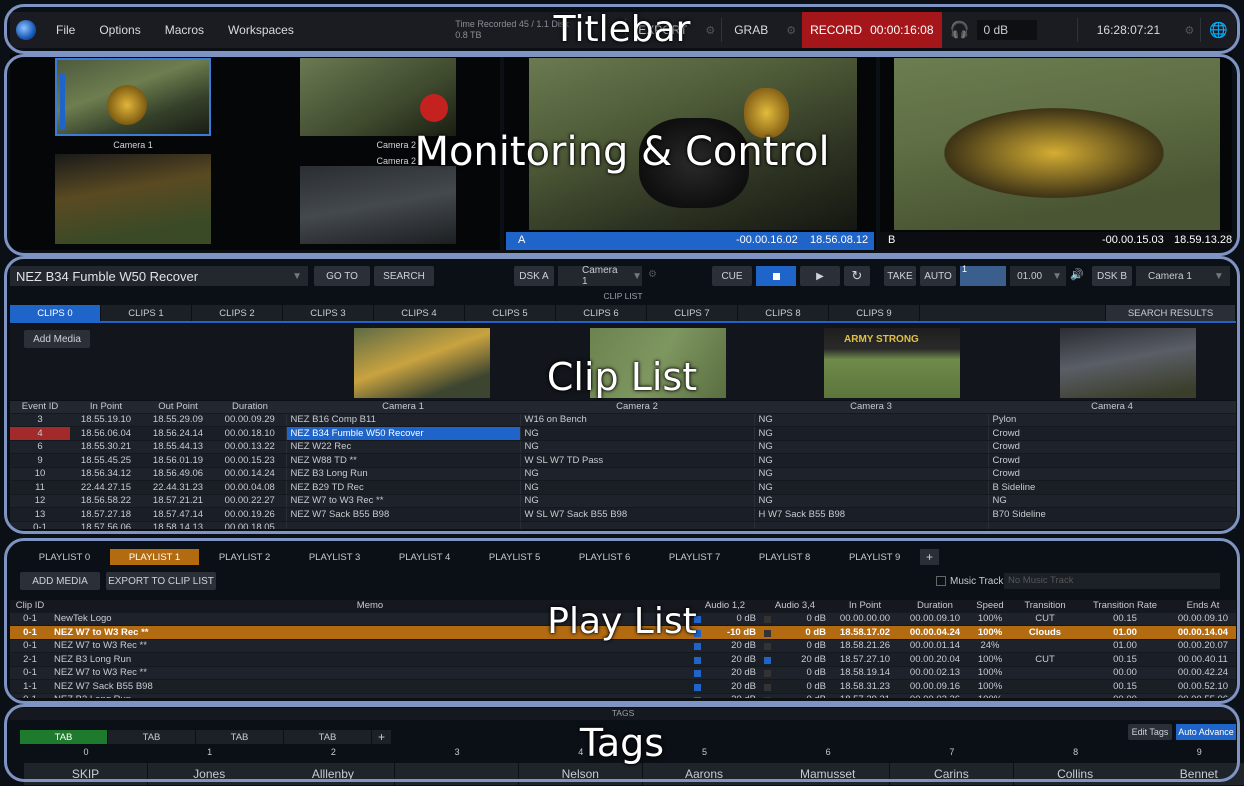 The height and width of the screenshot is (786, 1244). What do you see at coordinates (328, 313) in the screenshot?
I see `clips-tab-3: CLIPS 3` at bounding box center [328, 313].